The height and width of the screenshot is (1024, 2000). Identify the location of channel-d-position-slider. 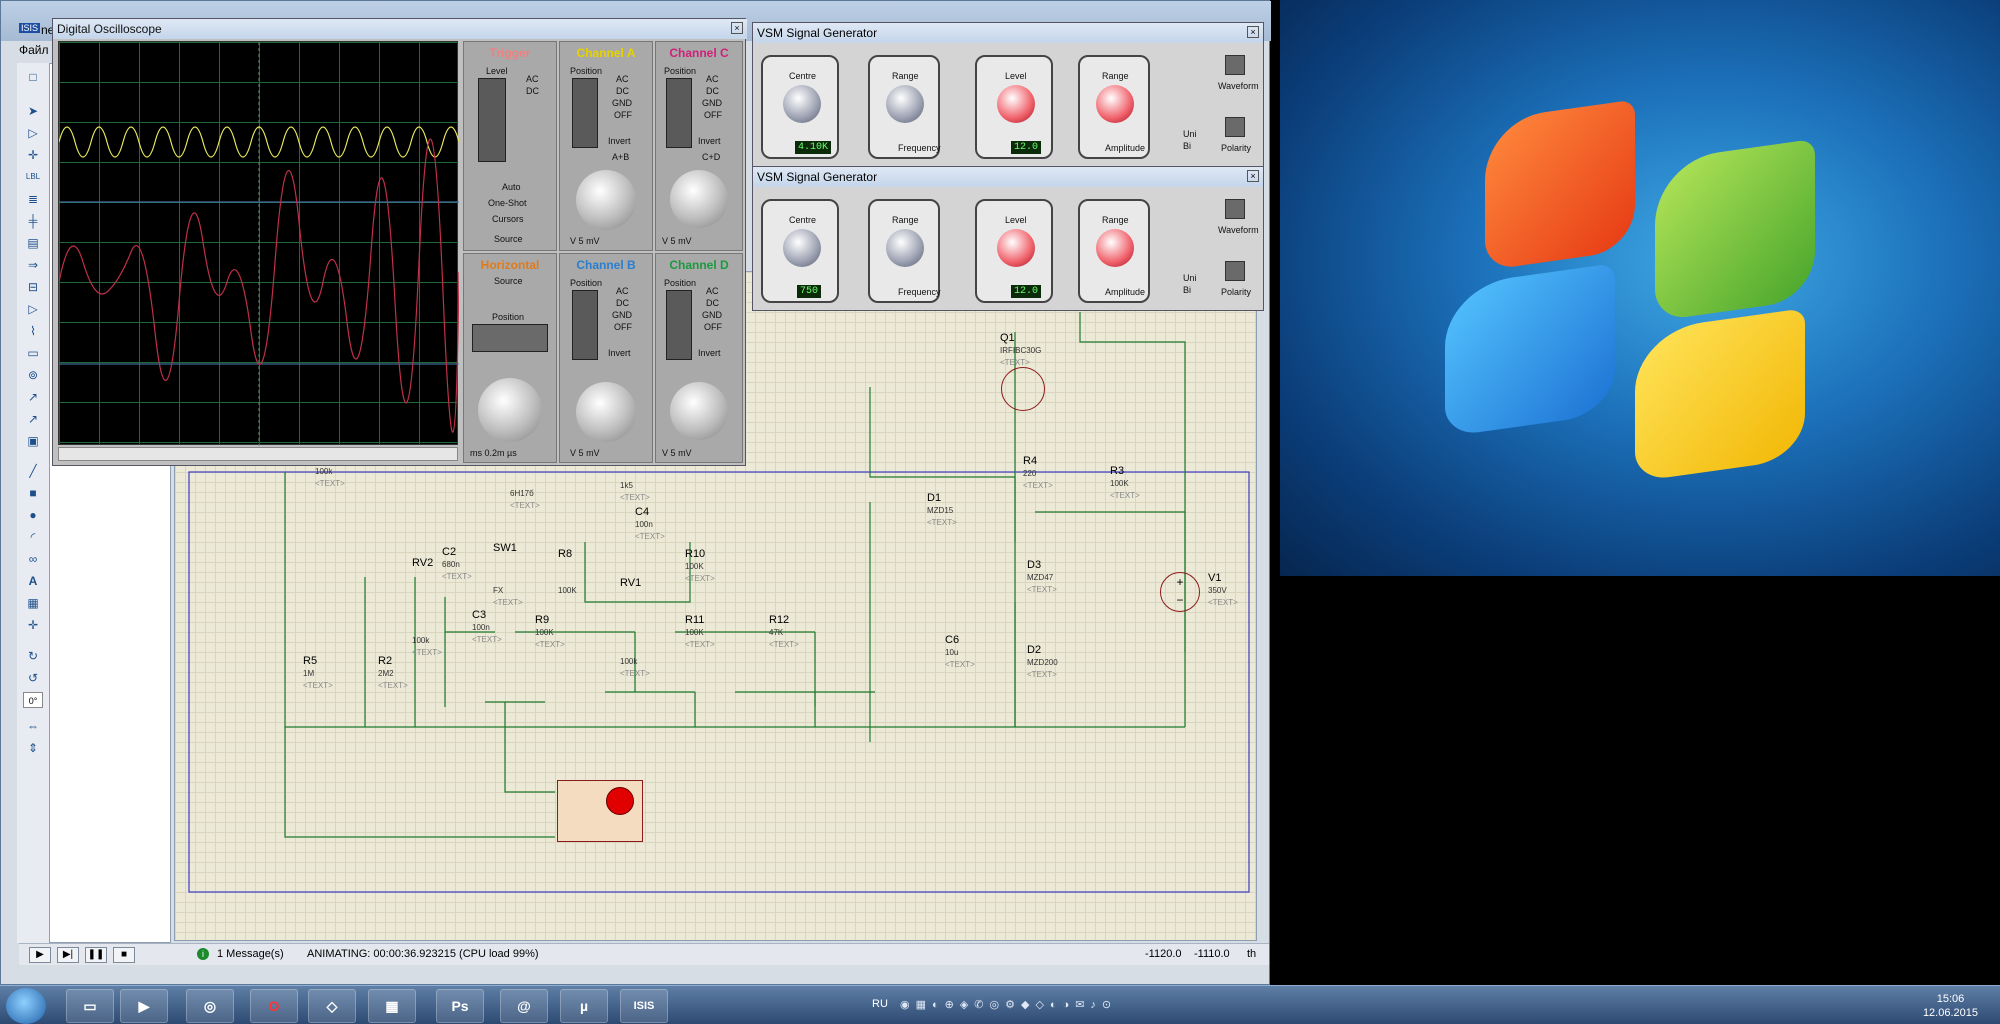
(679, 325).